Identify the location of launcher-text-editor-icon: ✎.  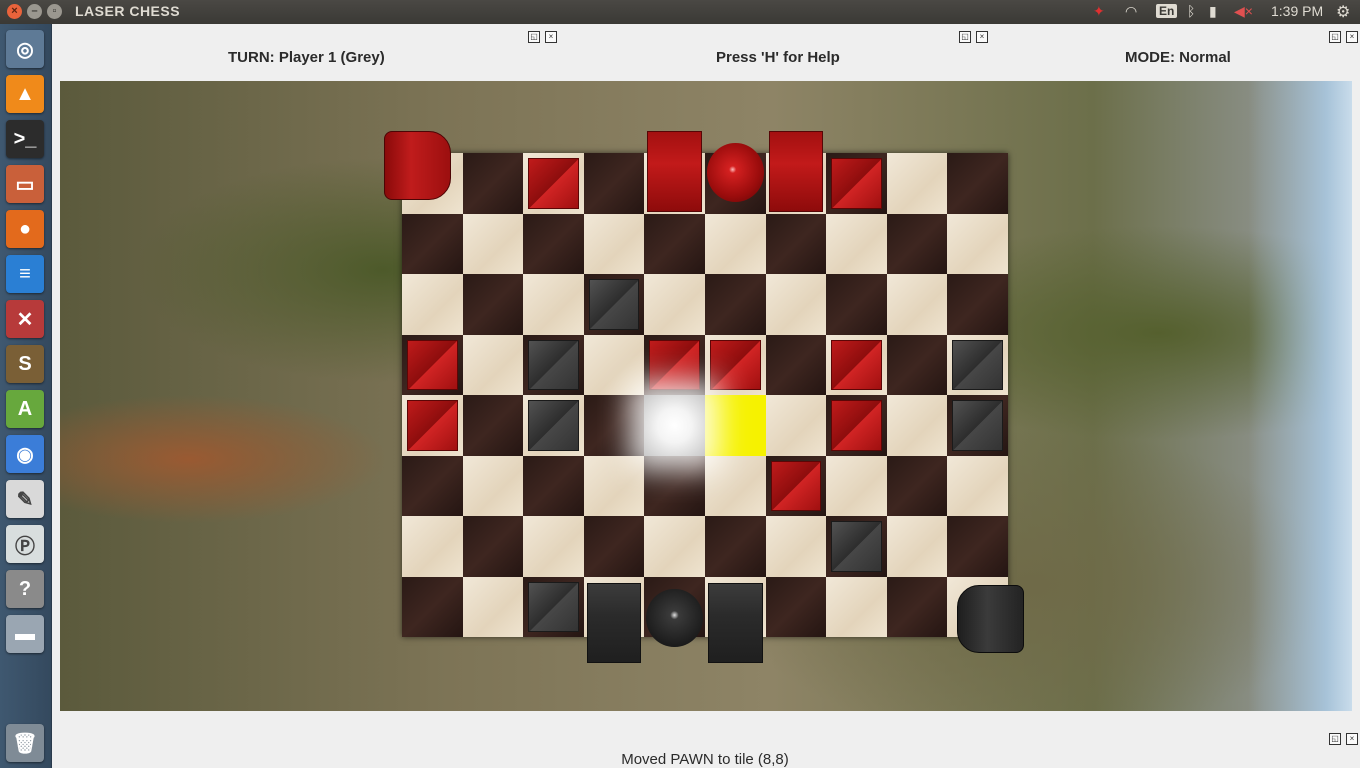
(25, 499).